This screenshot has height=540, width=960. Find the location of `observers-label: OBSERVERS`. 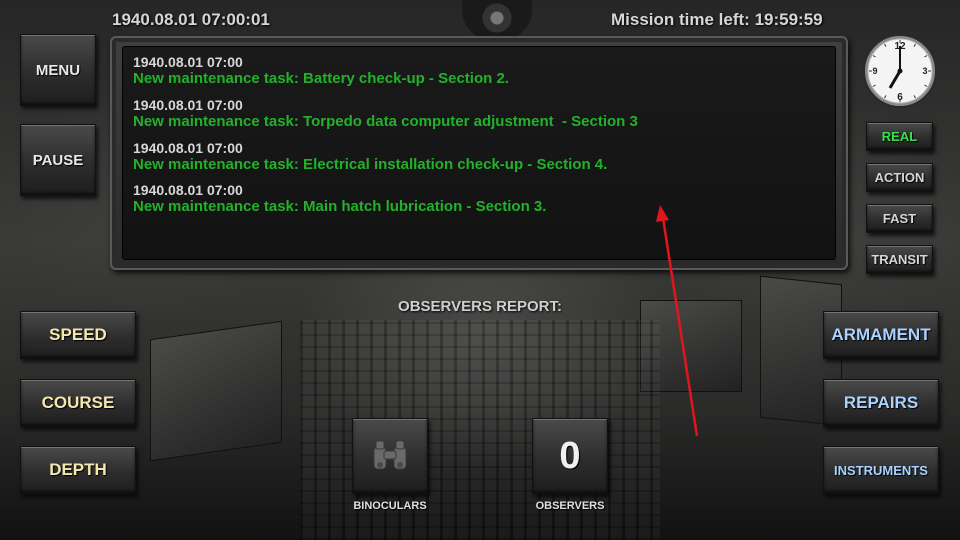

observers-label: OBSERVERS is located at coordinates (570, 506).